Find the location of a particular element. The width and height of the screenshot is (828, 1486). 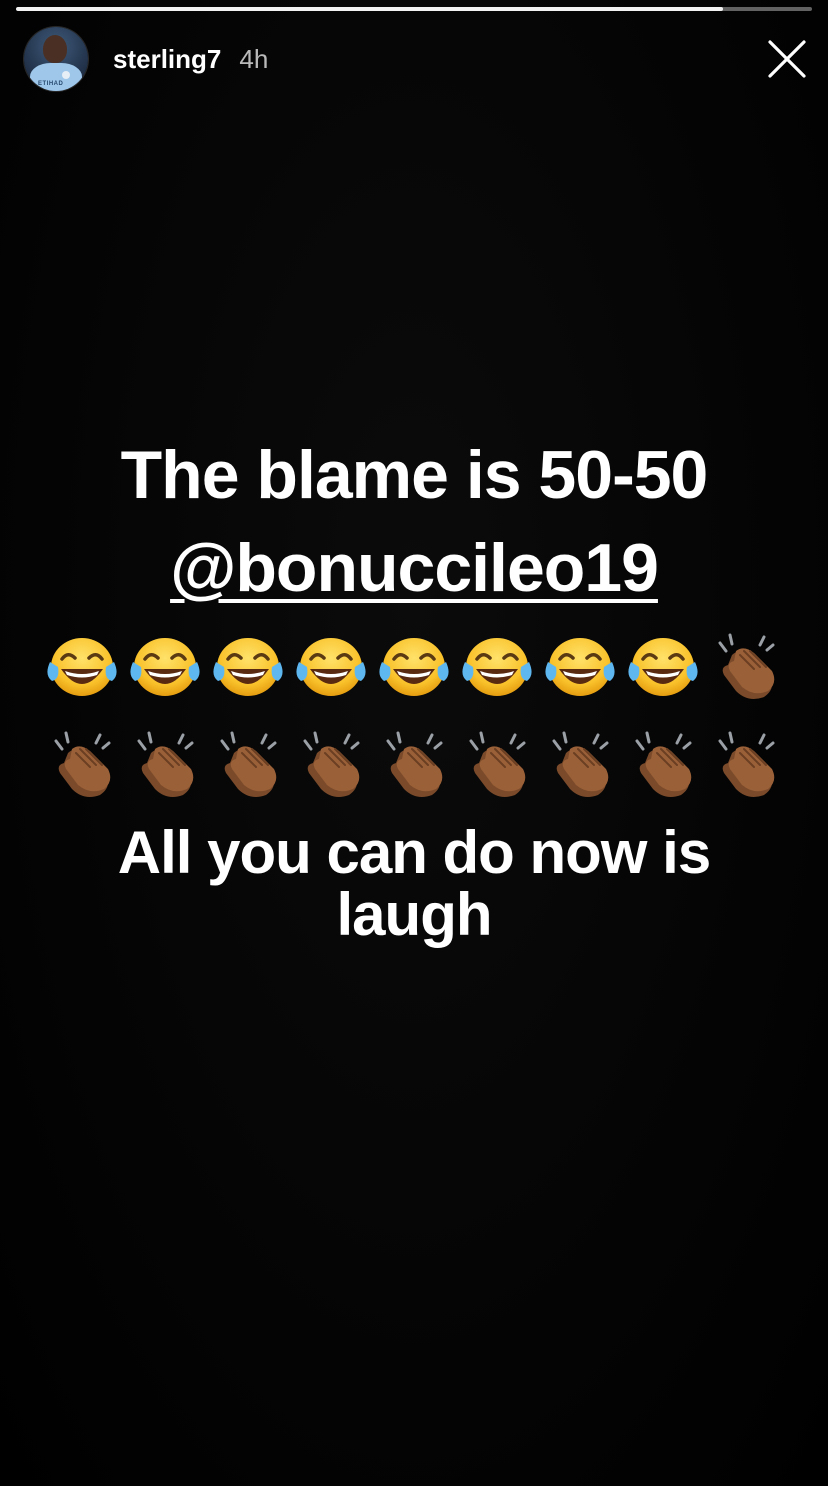

close-button is located at coordinates (787, 59).